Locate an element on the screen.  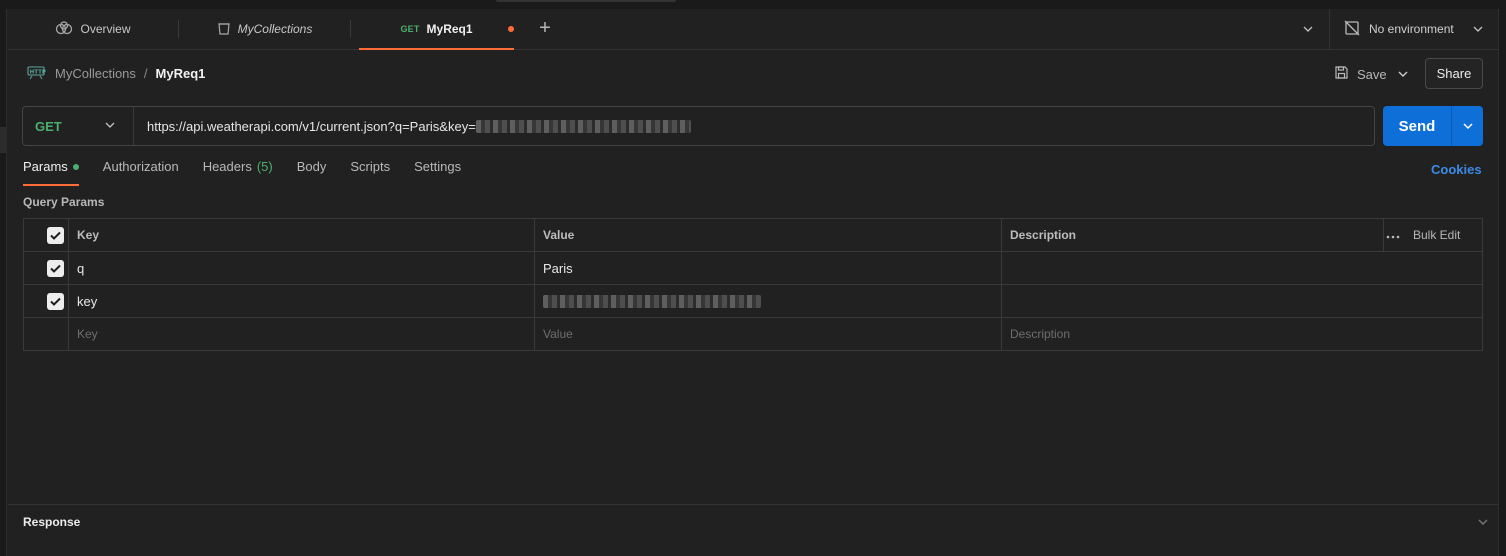
bulk-edit-group: Bulk Edit is located at coordinates (1423, 235).